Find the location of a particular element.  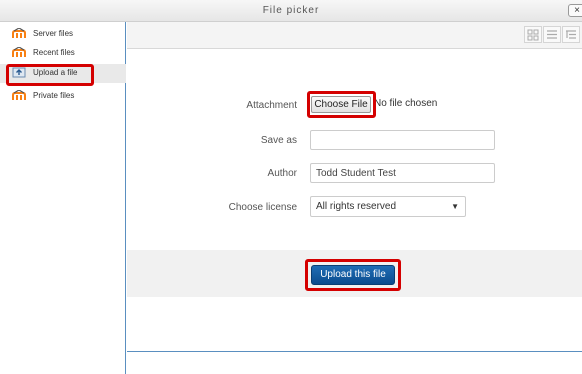

list-view-icon is located at coordinates (552, 34).